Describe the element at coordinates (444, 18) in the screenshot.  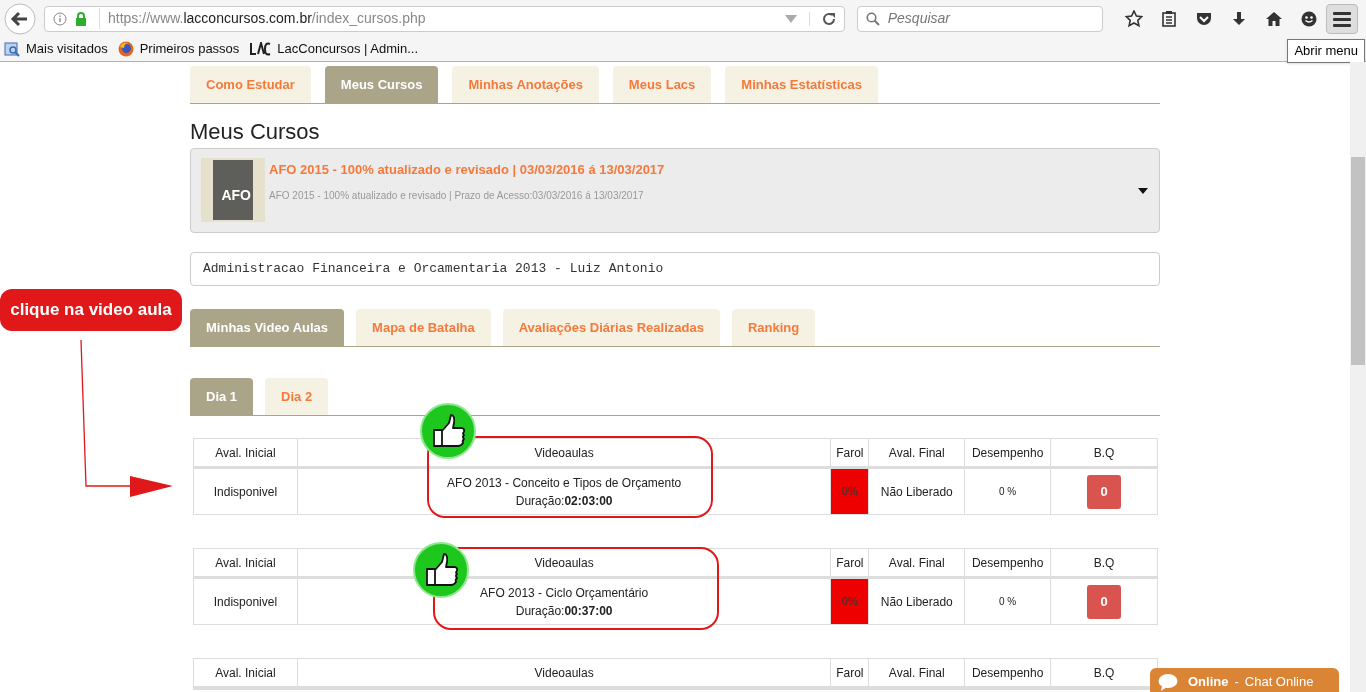
I see `address-bar: https://www.lacconcursos.com.br/index_cursos.php` at that location.